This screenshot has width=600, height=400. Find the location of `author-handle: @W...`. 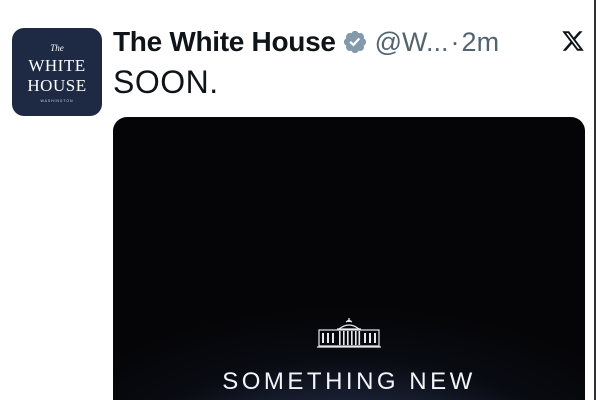

author-handle: @W... is located at coordinates (412, 42).